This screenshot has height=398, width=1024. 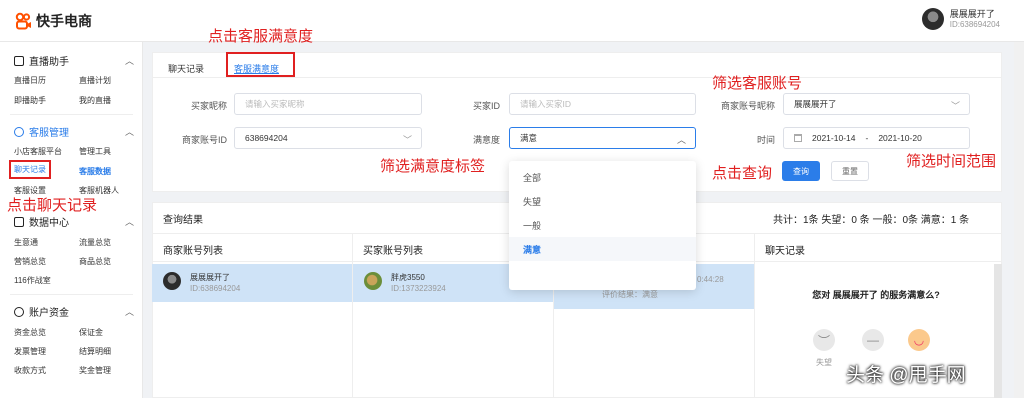 I want to click on user-name: 展展展开了, so click(x=972, y=13).